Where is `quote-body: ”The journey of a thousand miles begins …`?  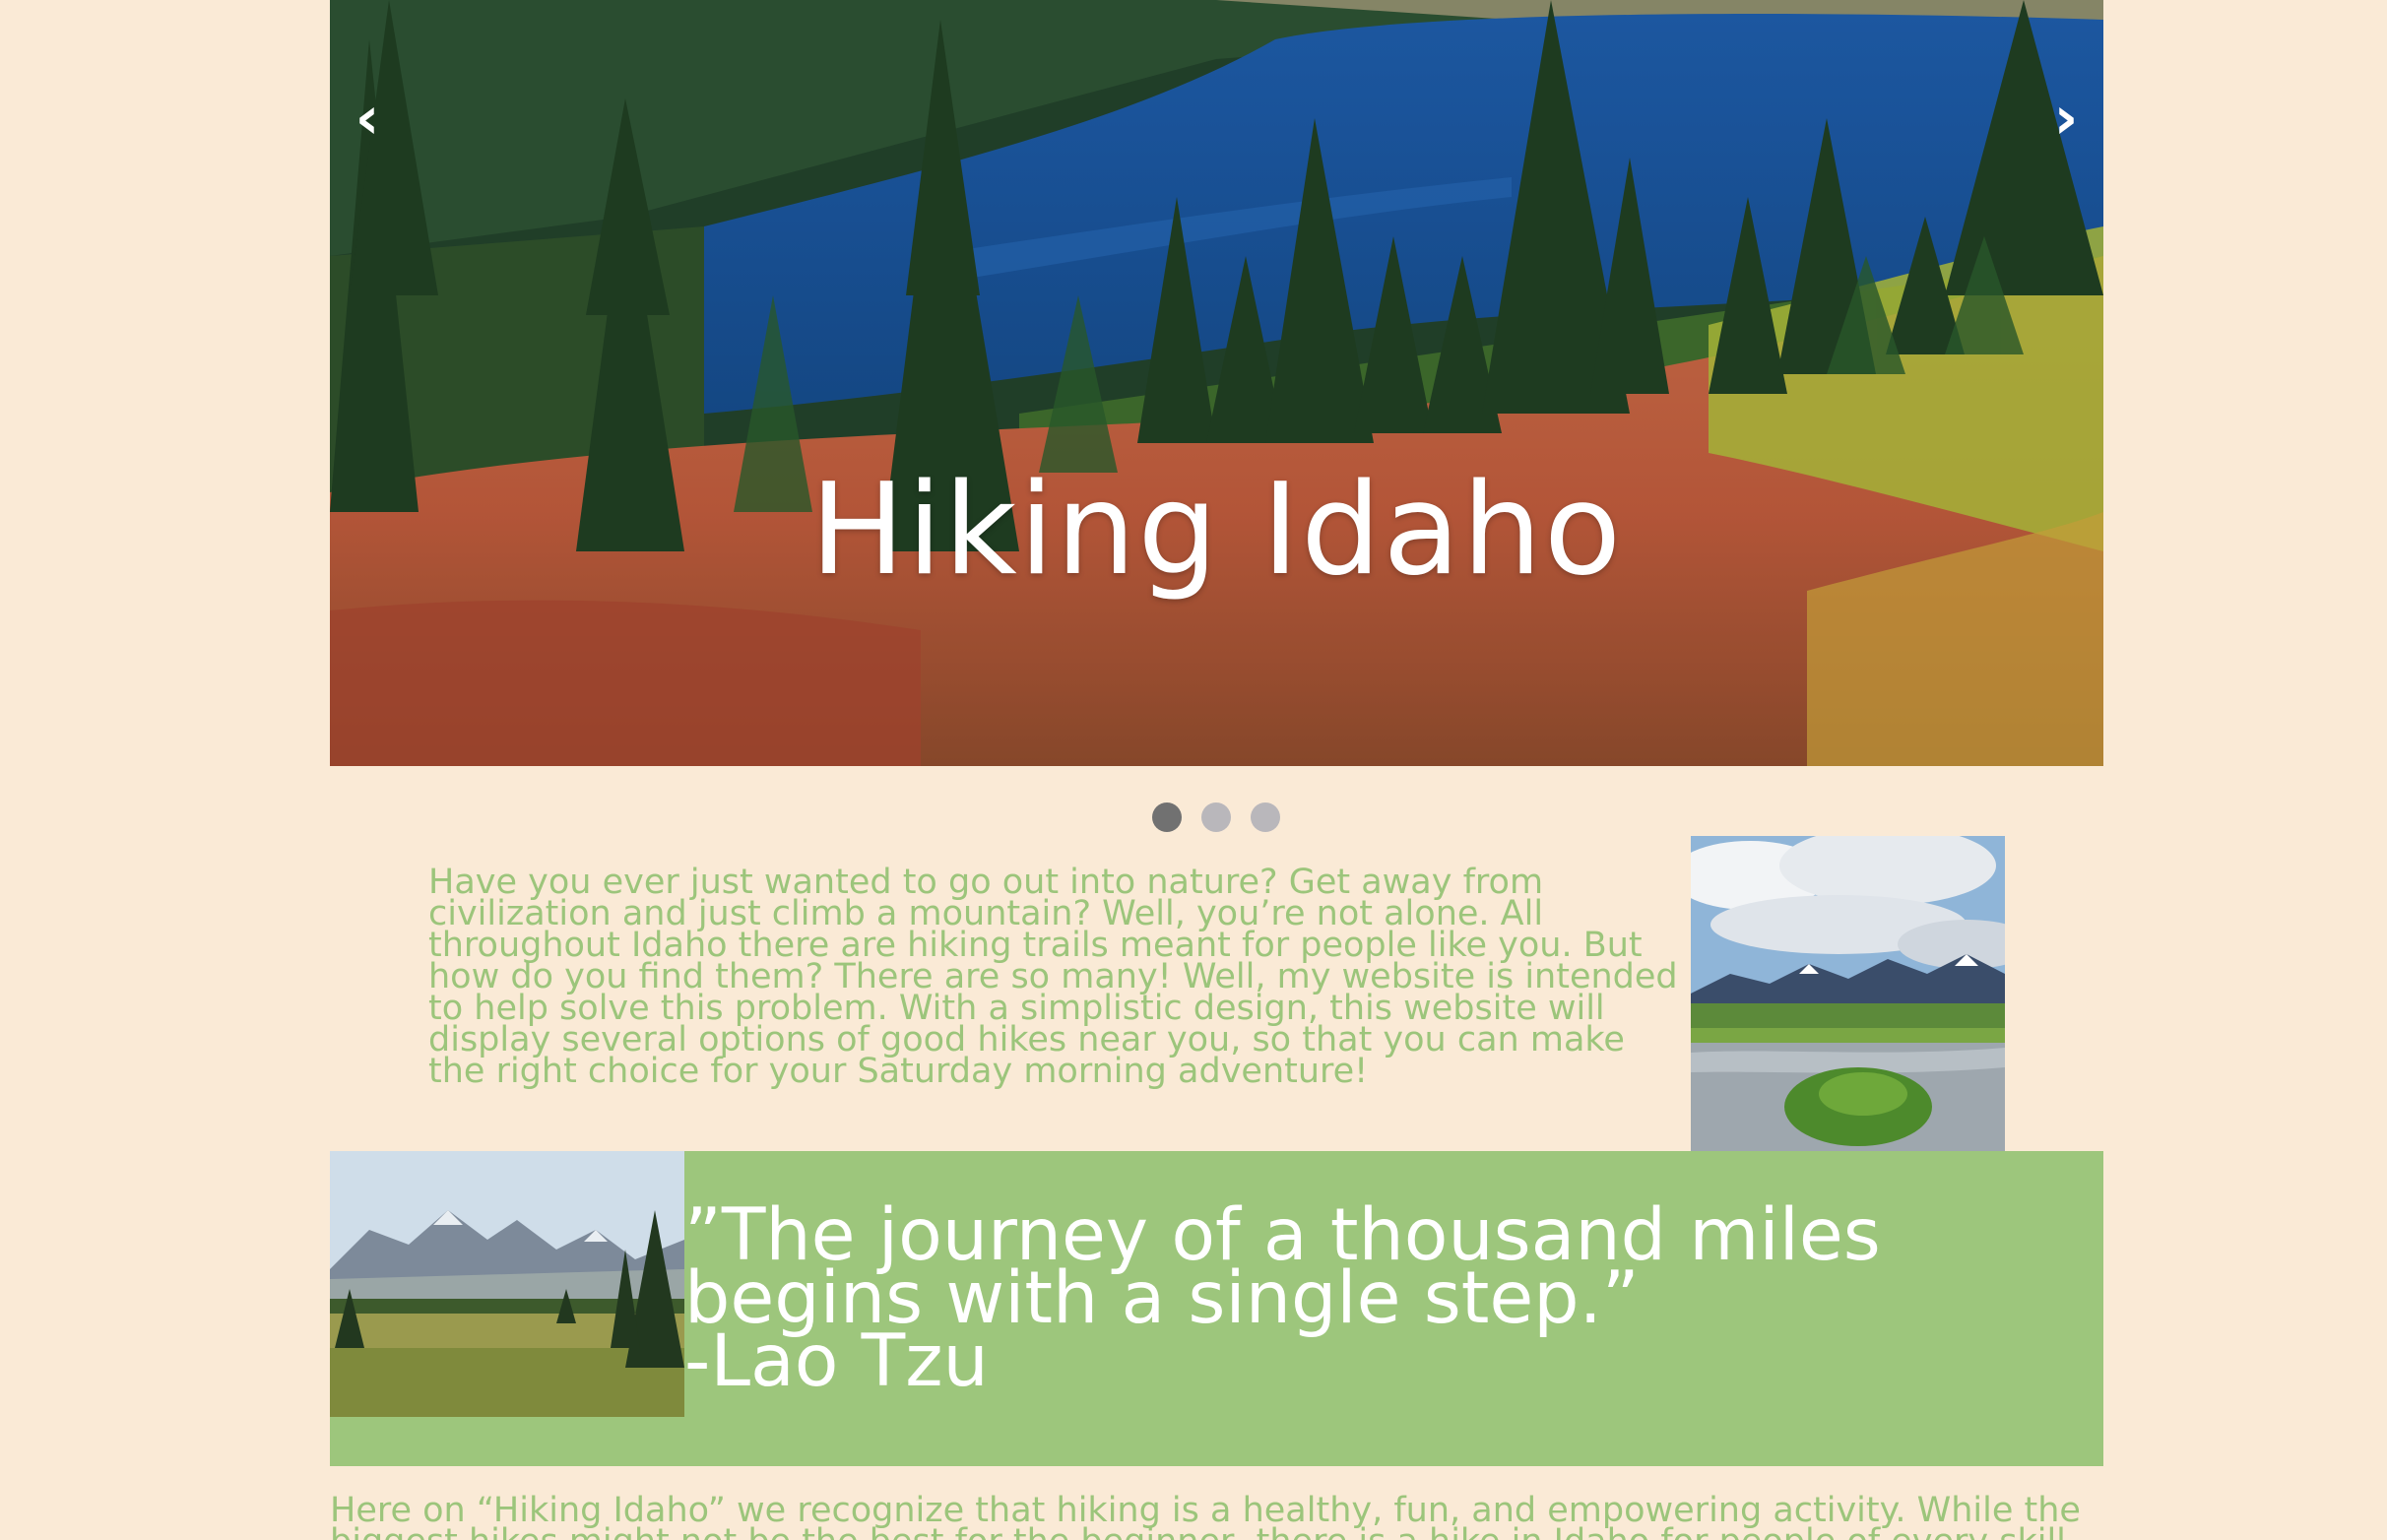
quote-body: ”The journey of a thousand miles begins … is located at coordinates (1282, 1266).